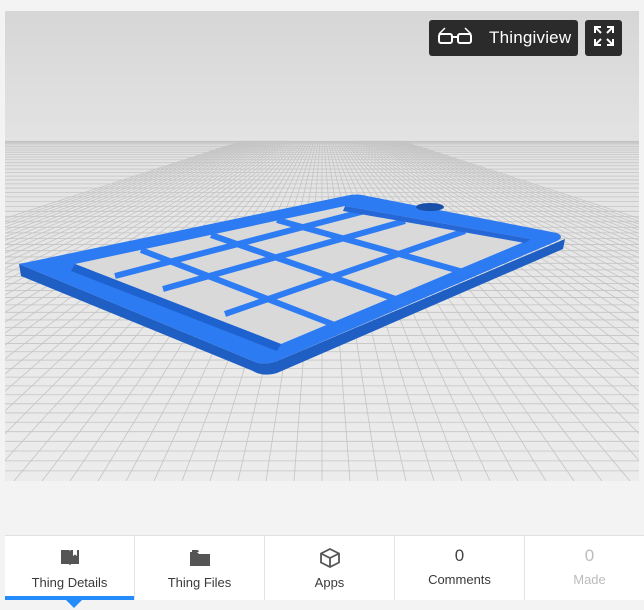 The image size is (644, 610). I want to click on tab-comments: 0 Comments, so click(460, 568).